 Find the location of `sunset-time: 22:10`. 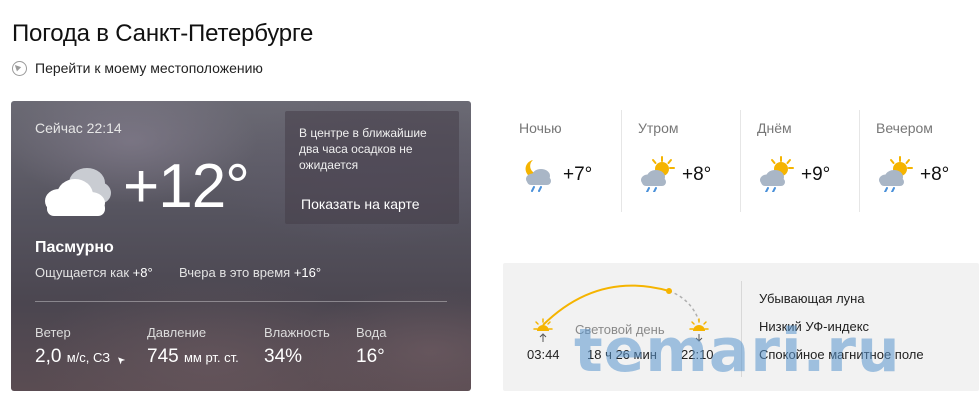

sunset-time: 22:10 is located at coordinates (697, 354).